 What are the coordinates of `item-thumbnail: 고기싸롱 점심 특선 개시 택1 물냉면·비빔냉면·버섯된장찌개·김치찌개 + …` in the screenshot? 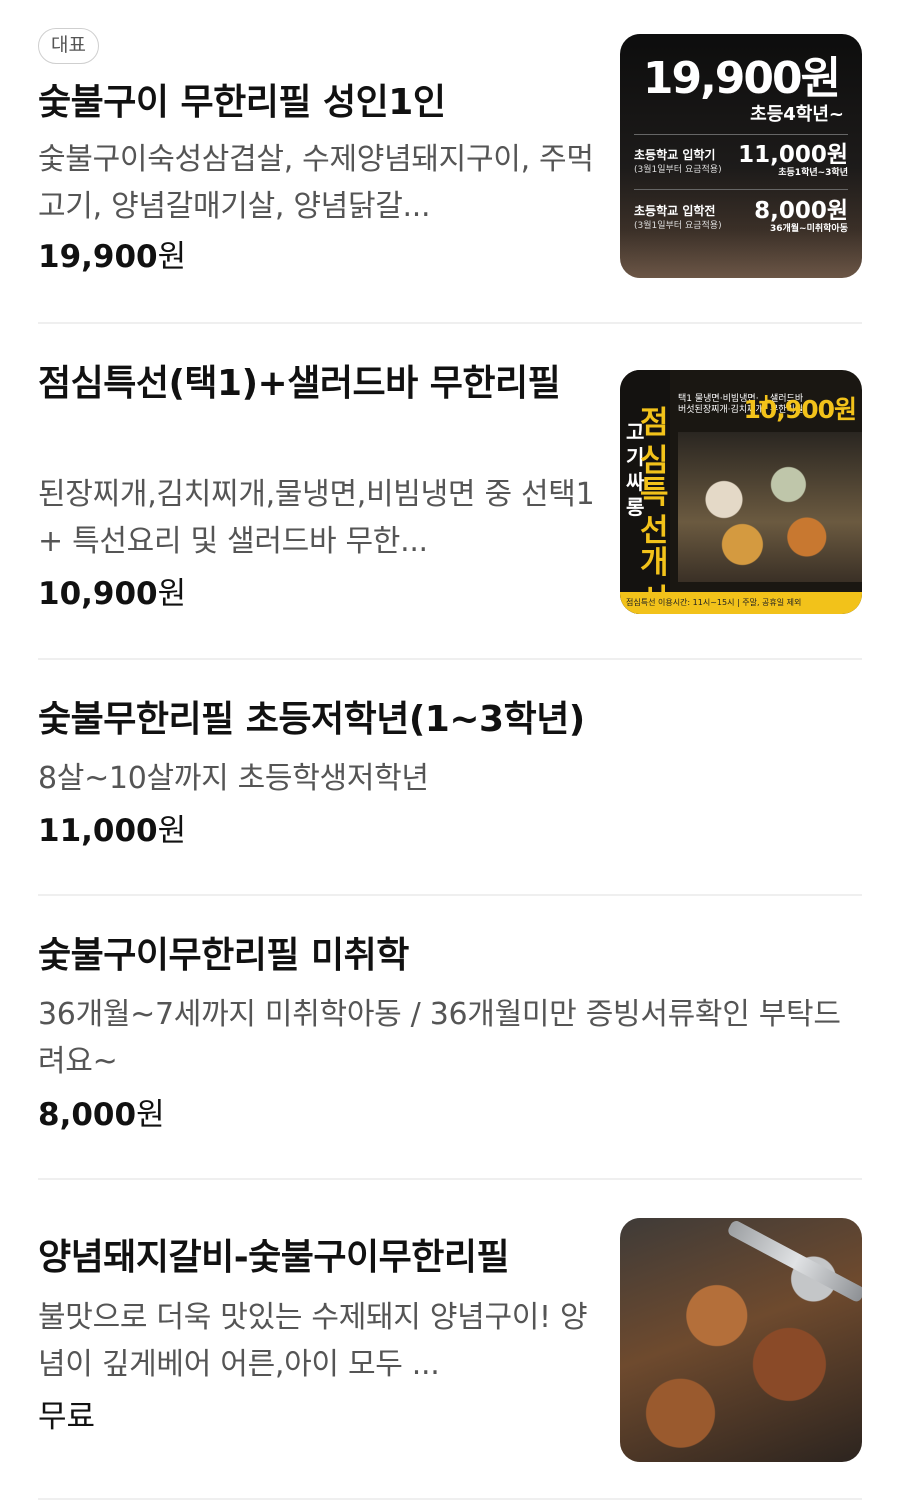 It's located at (741, 492).